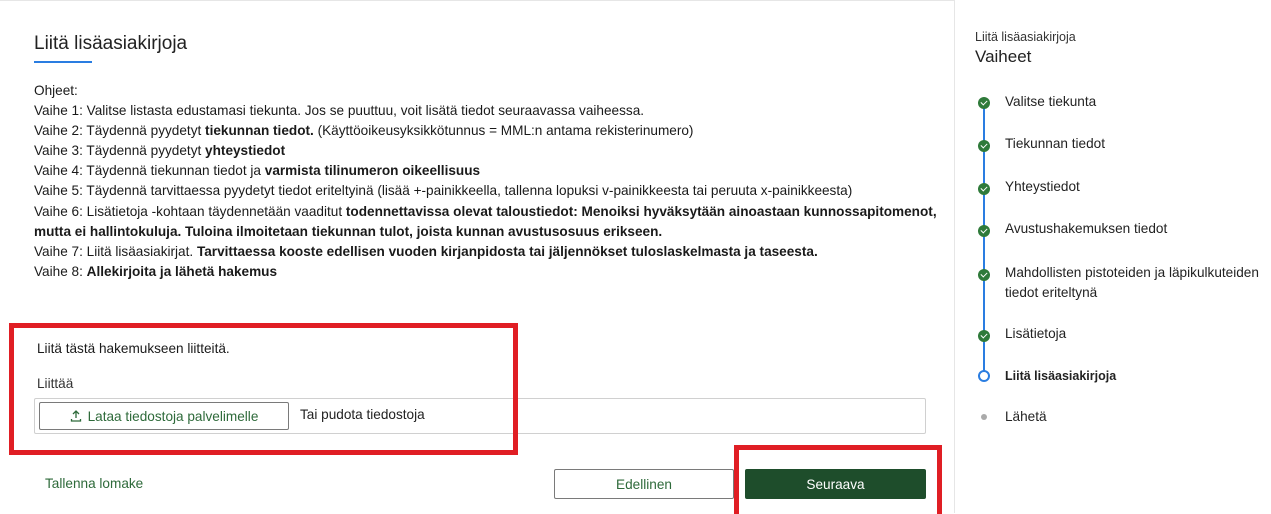 Image resolution: width=1271 pixels, height=514 pixels. What do you see at coordinates (1135, 102) in the screenshot?
I see `sidebar-step-valitse-tiekunta: Valitse tiekunta` at bounding box center [1135, 102].